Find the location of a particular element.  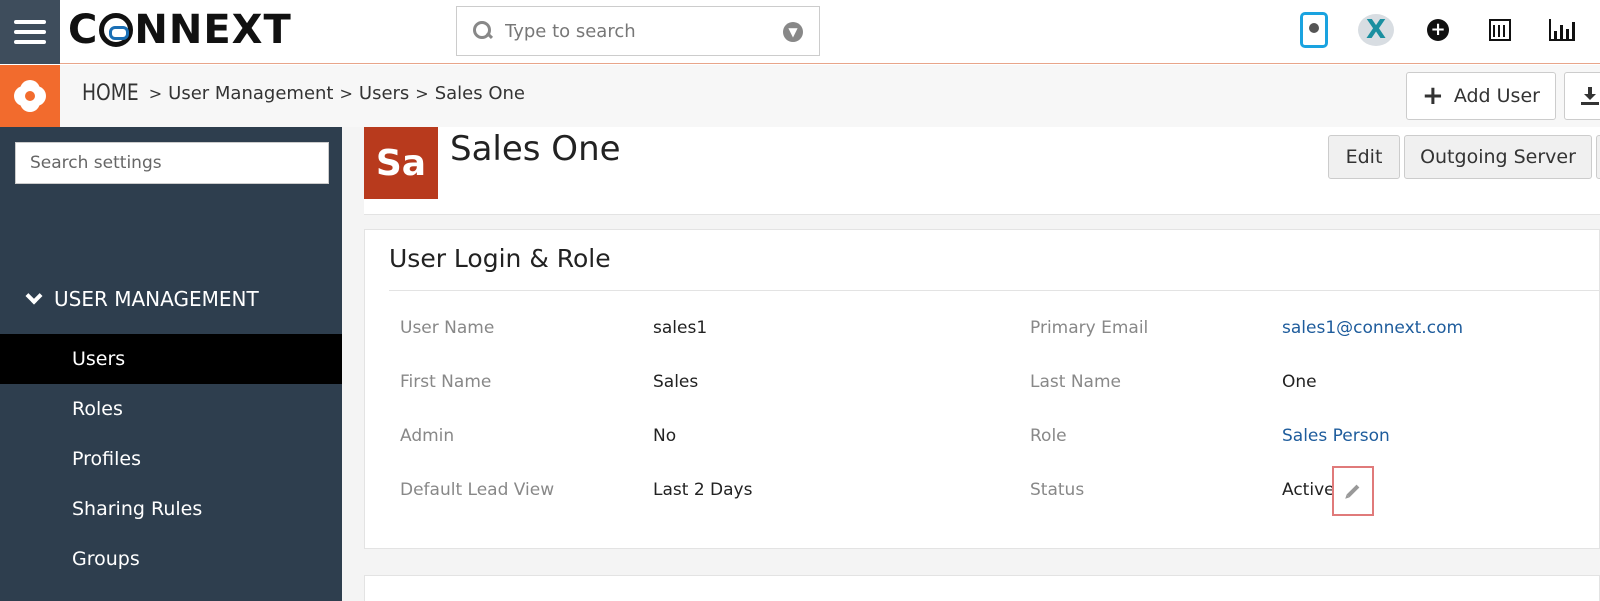

sidebar-item-sharing-rules: Sharing Rules is located at coordinates (171, 509).